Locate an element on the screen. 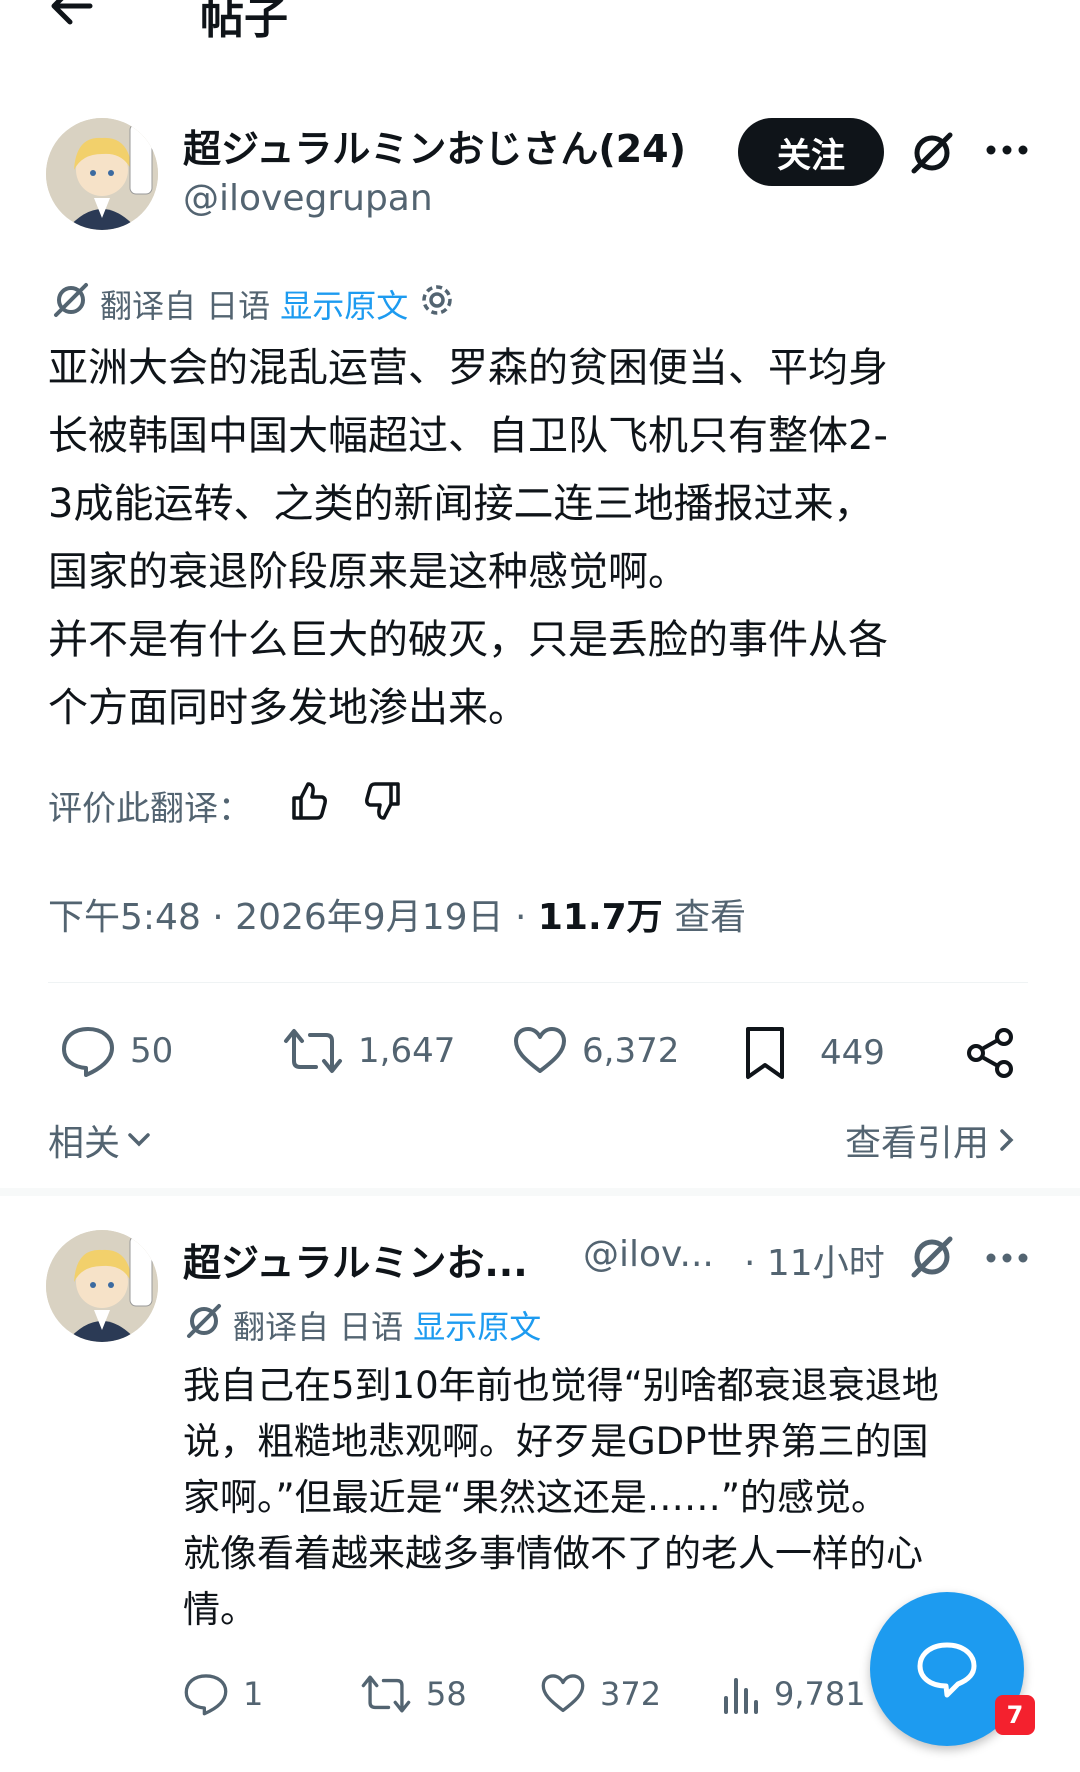  rate-translation: 评价此翻译： is located at coordinates (226, 805).